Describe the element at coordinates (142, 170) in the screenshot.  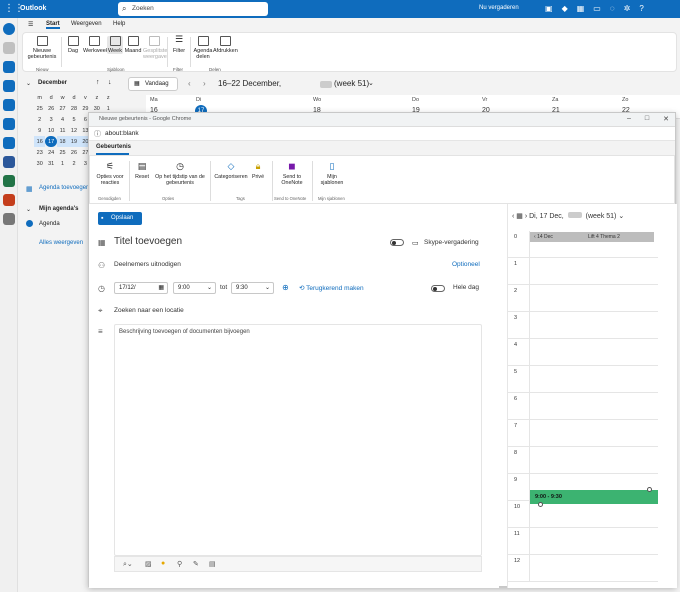
I see `reset-button: ▤ Reset` at that location.